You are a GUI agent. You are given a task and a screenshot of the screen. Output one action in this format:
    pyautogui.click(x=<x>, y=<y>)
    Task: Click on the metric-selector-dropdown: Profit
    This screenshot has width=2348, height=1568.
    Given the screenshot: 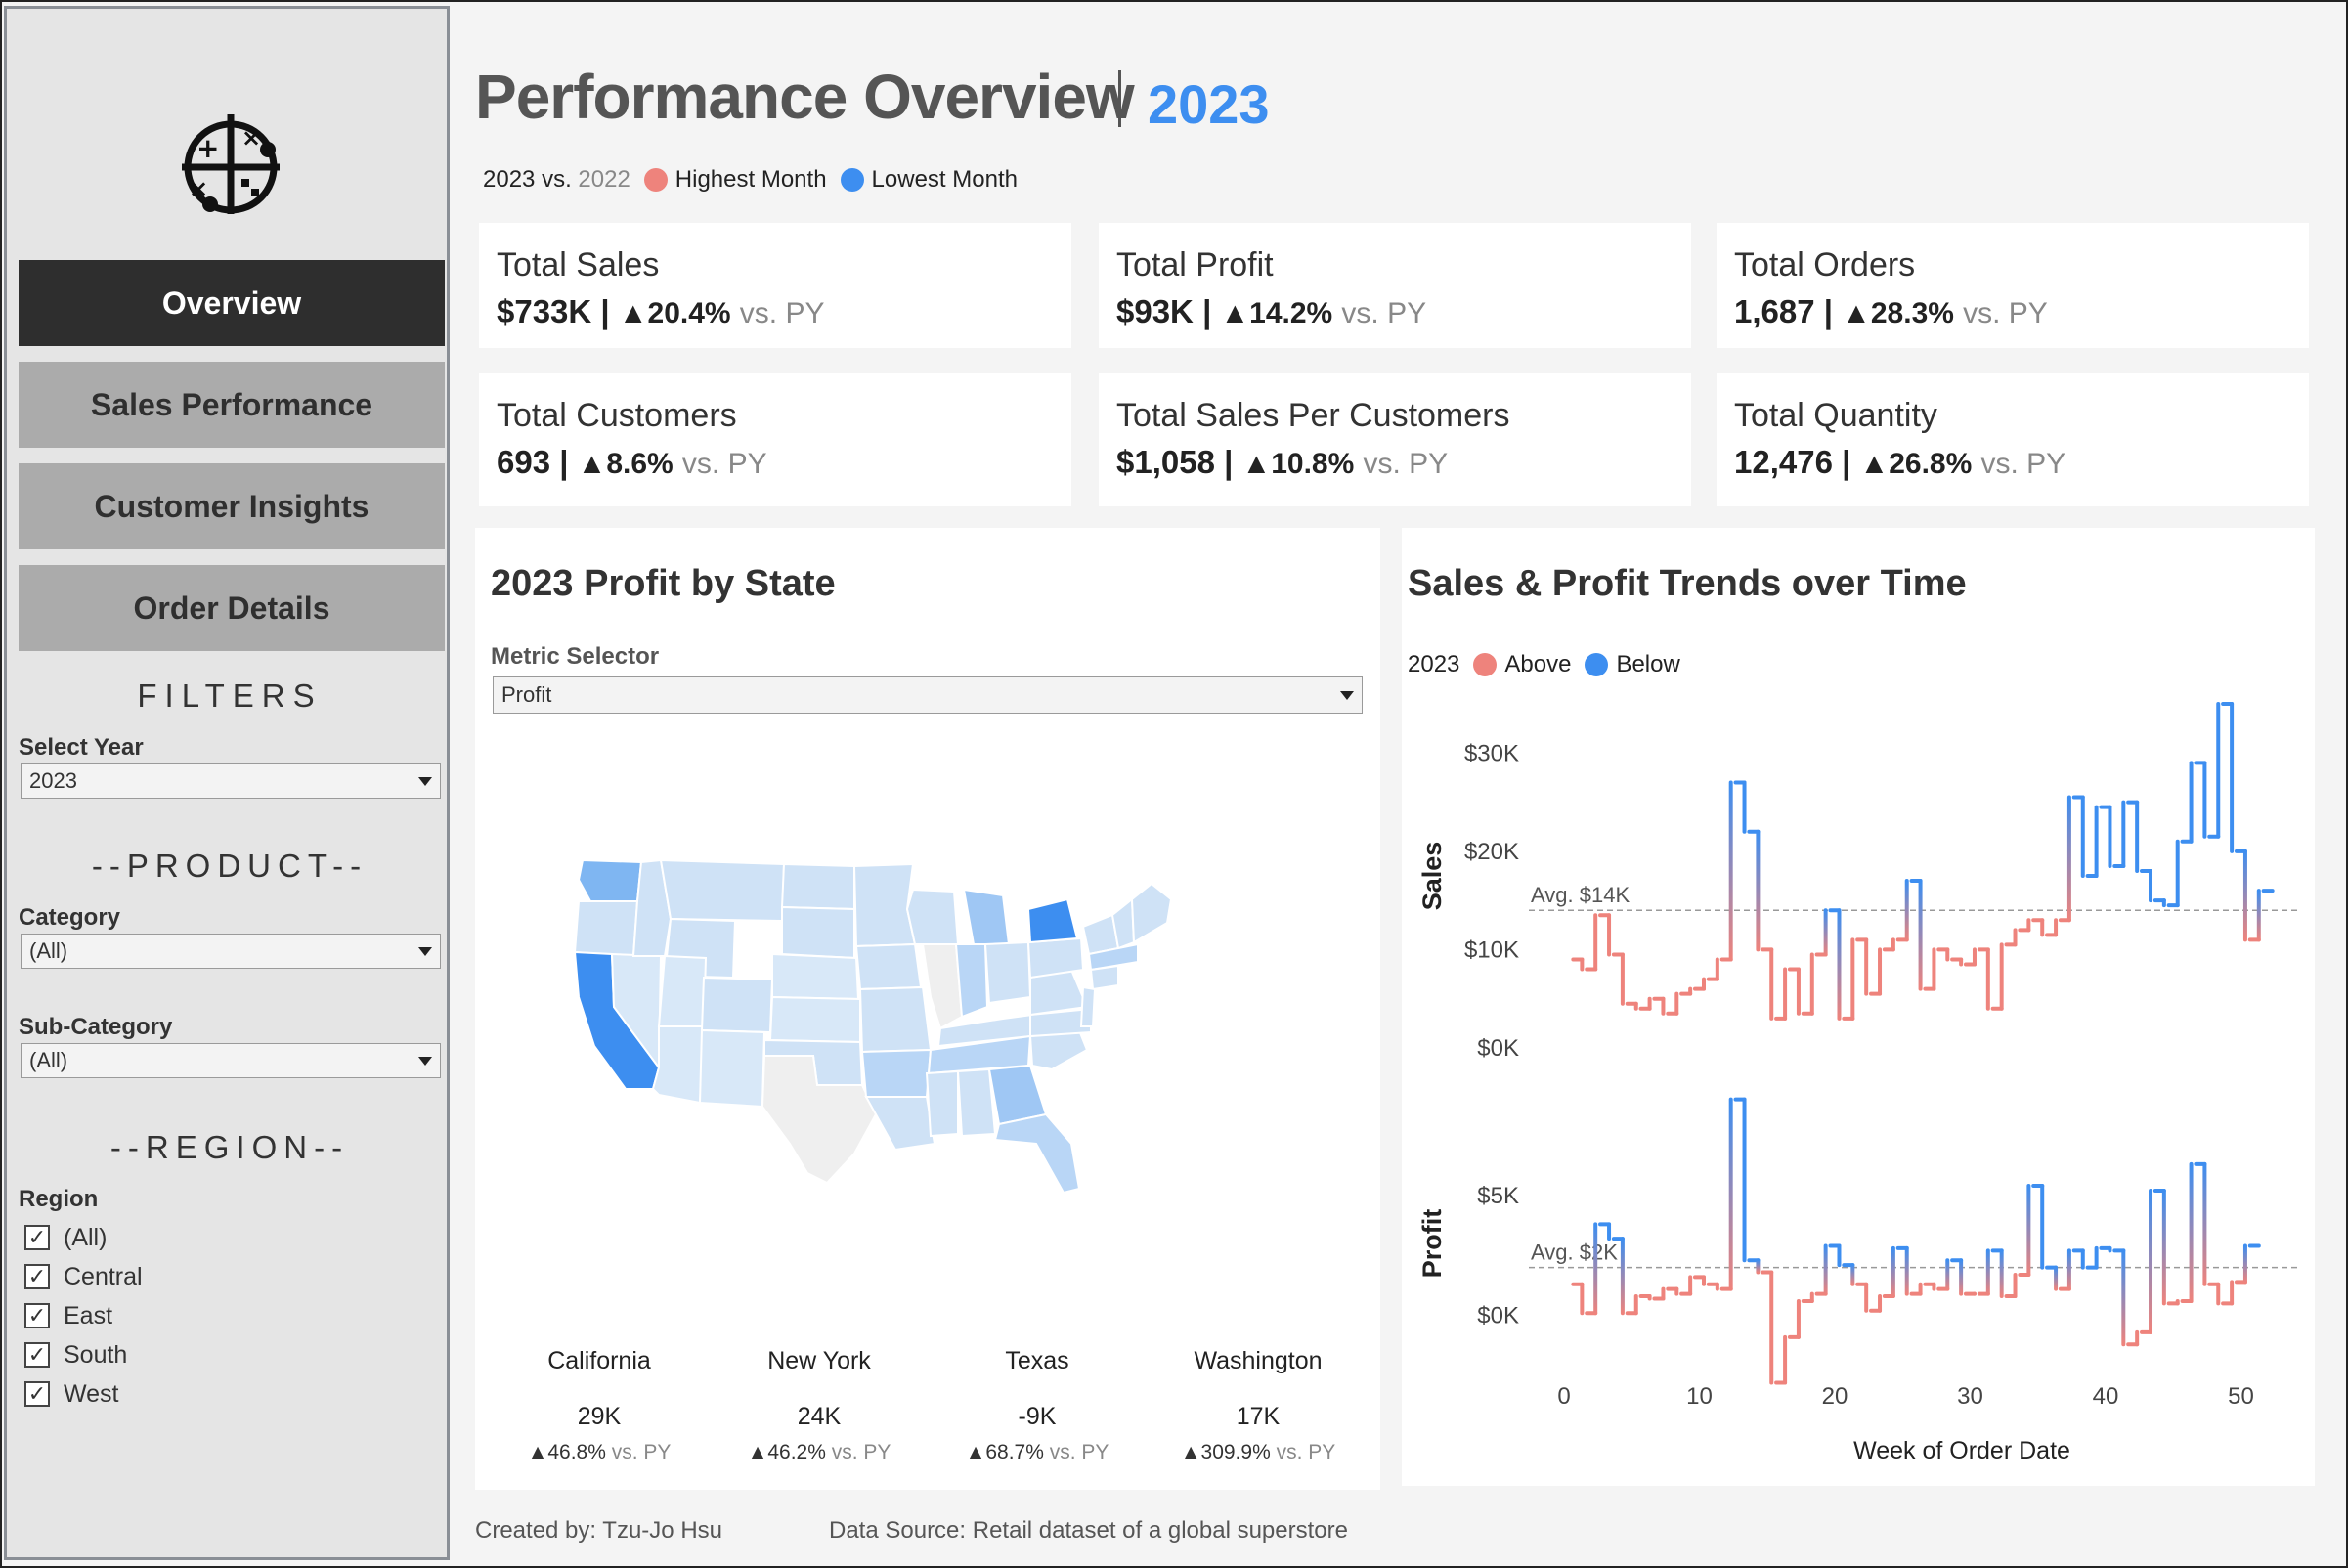 What is the action you would take?
    pyautogui.click(x=928, y=695)
    